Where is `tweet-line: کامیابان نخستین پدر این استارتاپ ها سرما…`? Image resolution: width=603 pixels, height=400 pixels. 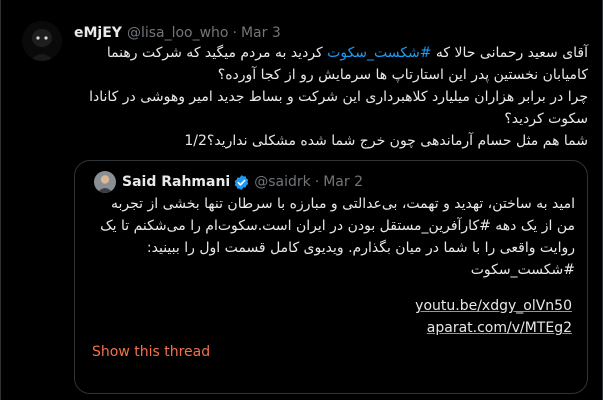
tweet-line: کامیابان نخستین پدر این استارتاپ ها سرما… is located at coordinates (402, 75).